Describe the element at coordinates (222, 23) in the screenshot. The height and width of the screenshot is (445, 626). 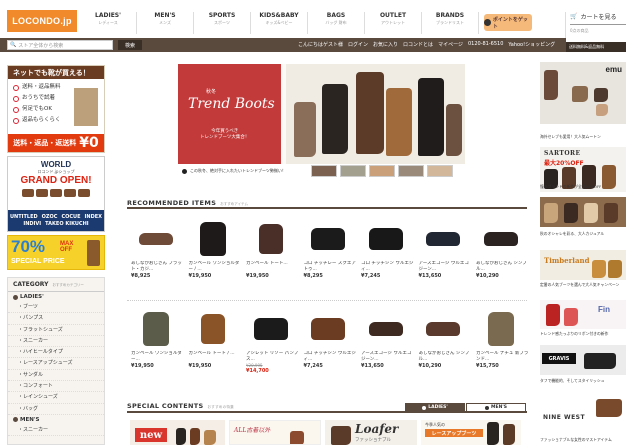
I see `nav-item-sports: SPORTS スポーツ` at that location.